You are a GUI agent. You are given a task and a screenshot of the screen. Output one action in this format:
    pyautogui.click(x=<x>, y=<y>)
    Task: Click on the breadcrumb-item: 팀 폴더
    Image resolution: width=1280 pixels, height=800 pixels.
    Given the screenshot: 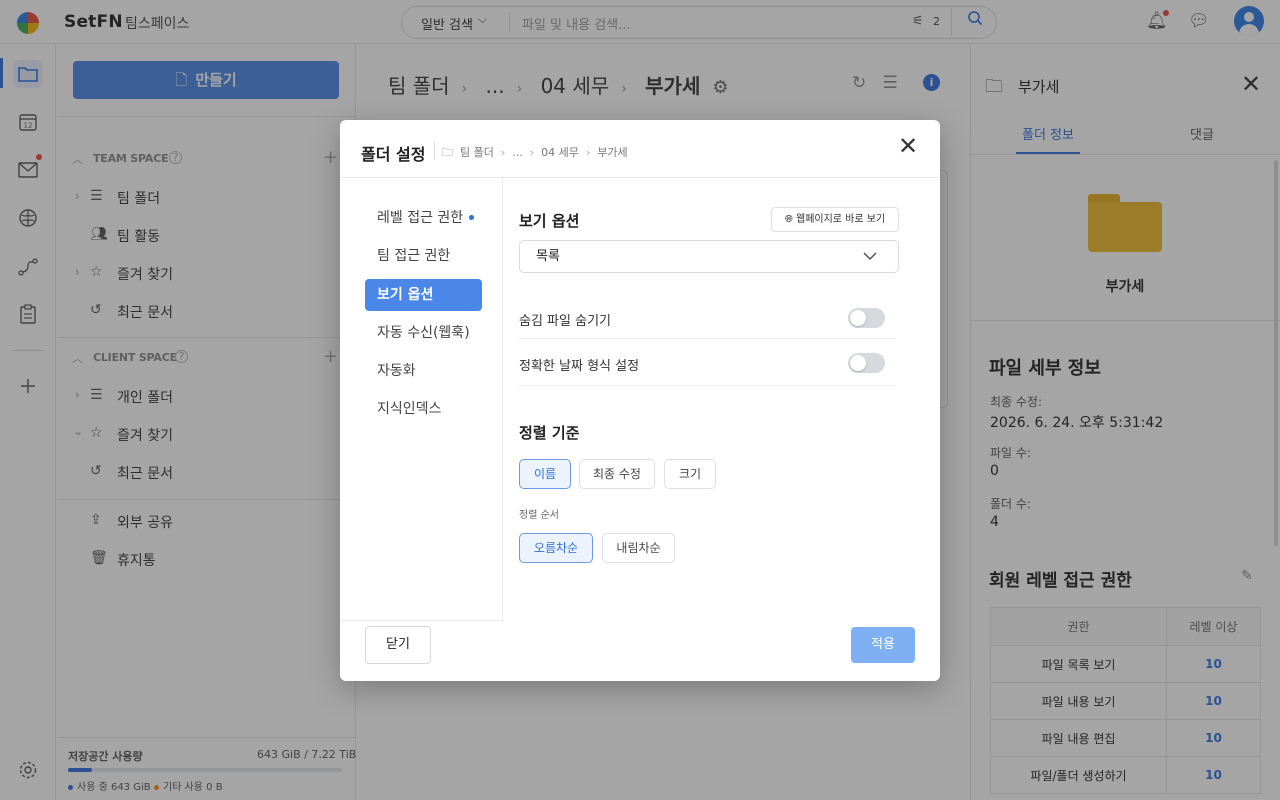 What is the action you would take?
    pyautogui.click(x=477, y=152)
    